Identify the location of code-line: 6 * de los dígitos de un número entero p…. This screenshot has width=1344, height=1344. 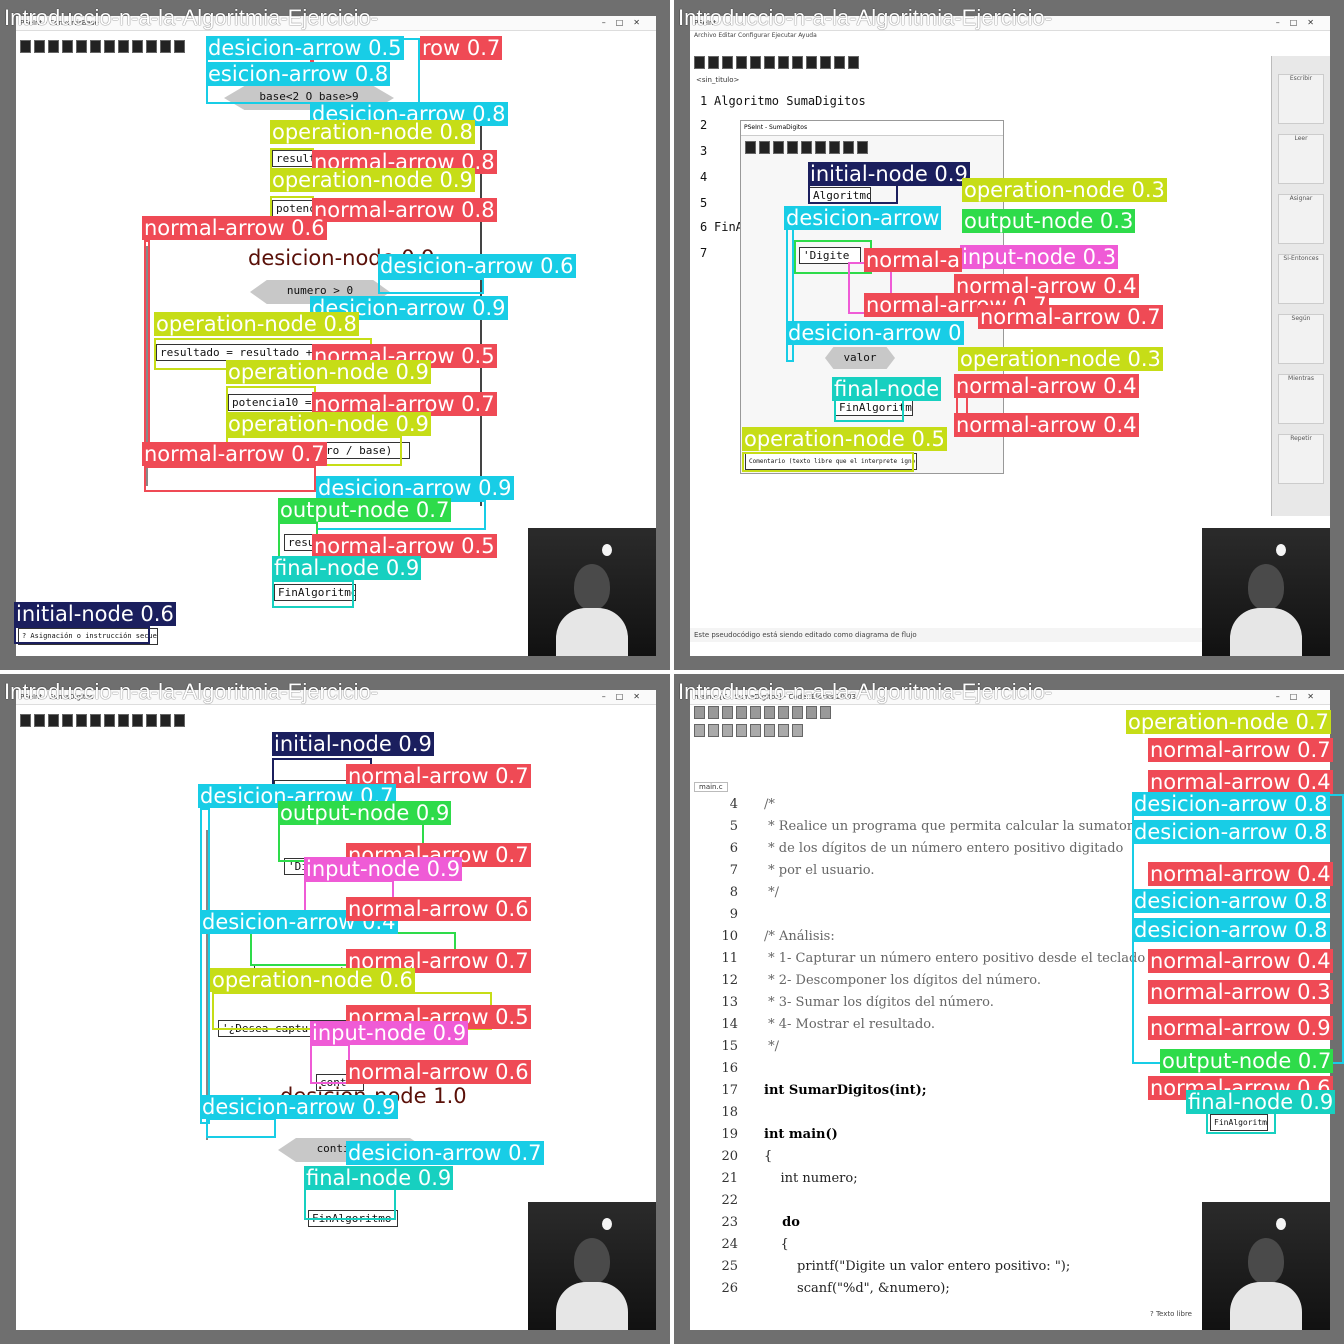
(913, 849).